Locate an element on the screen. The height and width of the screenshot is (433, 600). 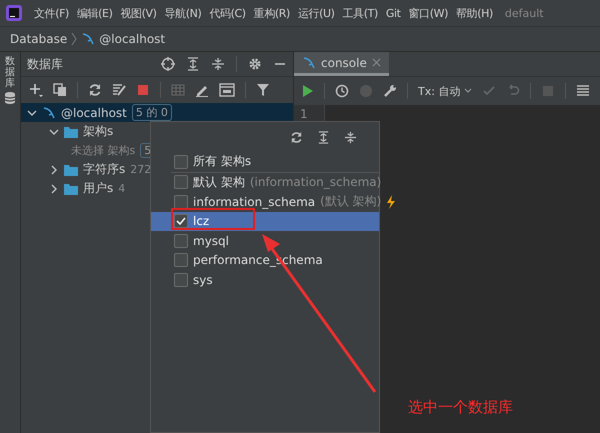
tree-label: 用户s is located at coordinates (98, 188).